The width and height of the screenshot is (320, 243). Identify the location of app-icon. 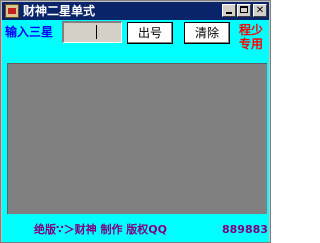
(12, 11).